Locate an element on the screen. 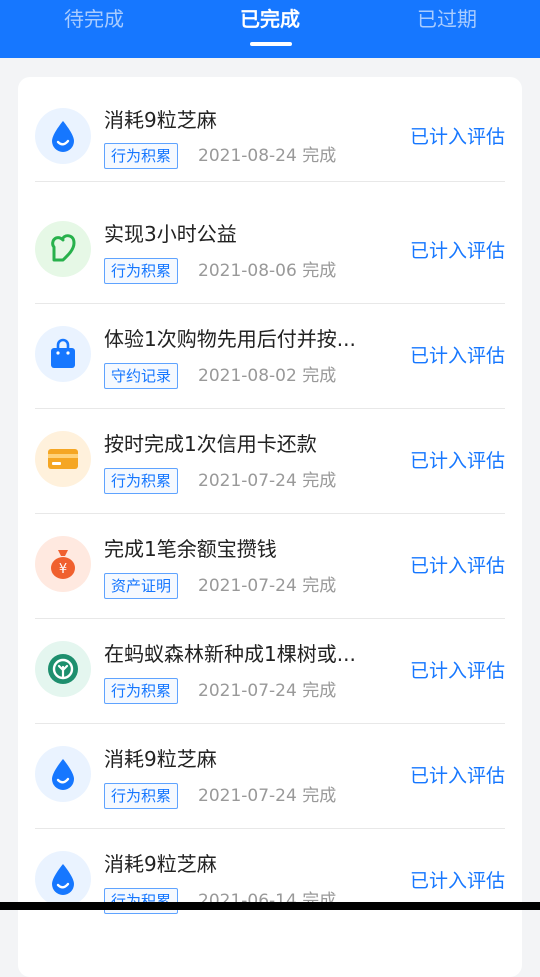 The image size is (540, 977). tab-pending: 待完成 is located at coordinates (94, 19).